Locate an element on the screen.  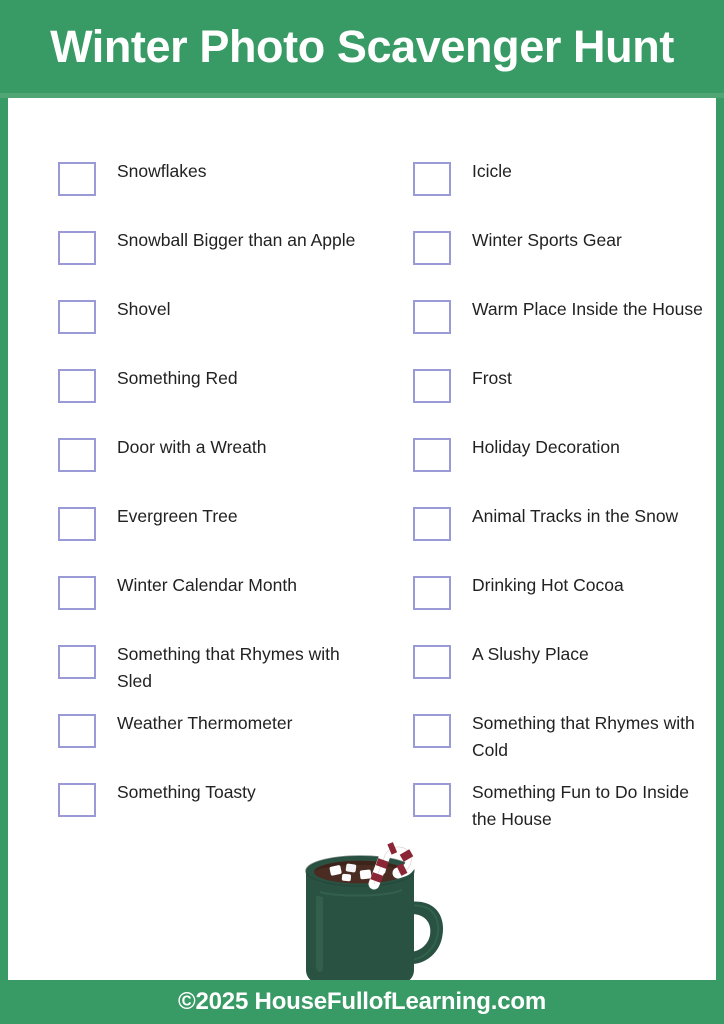
page-header: Winter Photo Scavenger Hunt is located at coordinates (362, 46).